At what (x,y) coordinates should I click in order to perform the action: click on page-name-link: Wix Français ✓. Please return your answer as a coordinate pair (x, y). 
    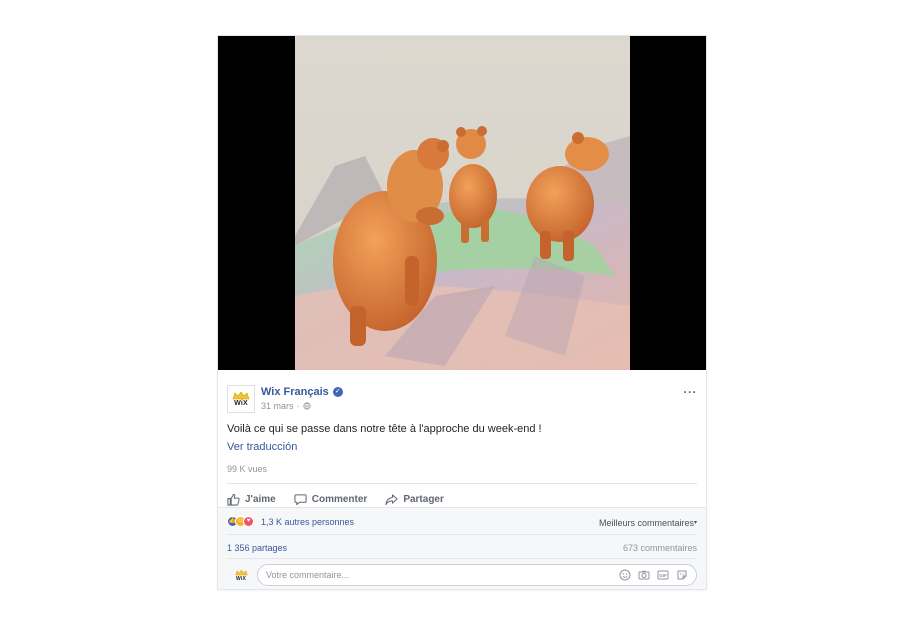
    Looking at the image, I should click on (302, 392).